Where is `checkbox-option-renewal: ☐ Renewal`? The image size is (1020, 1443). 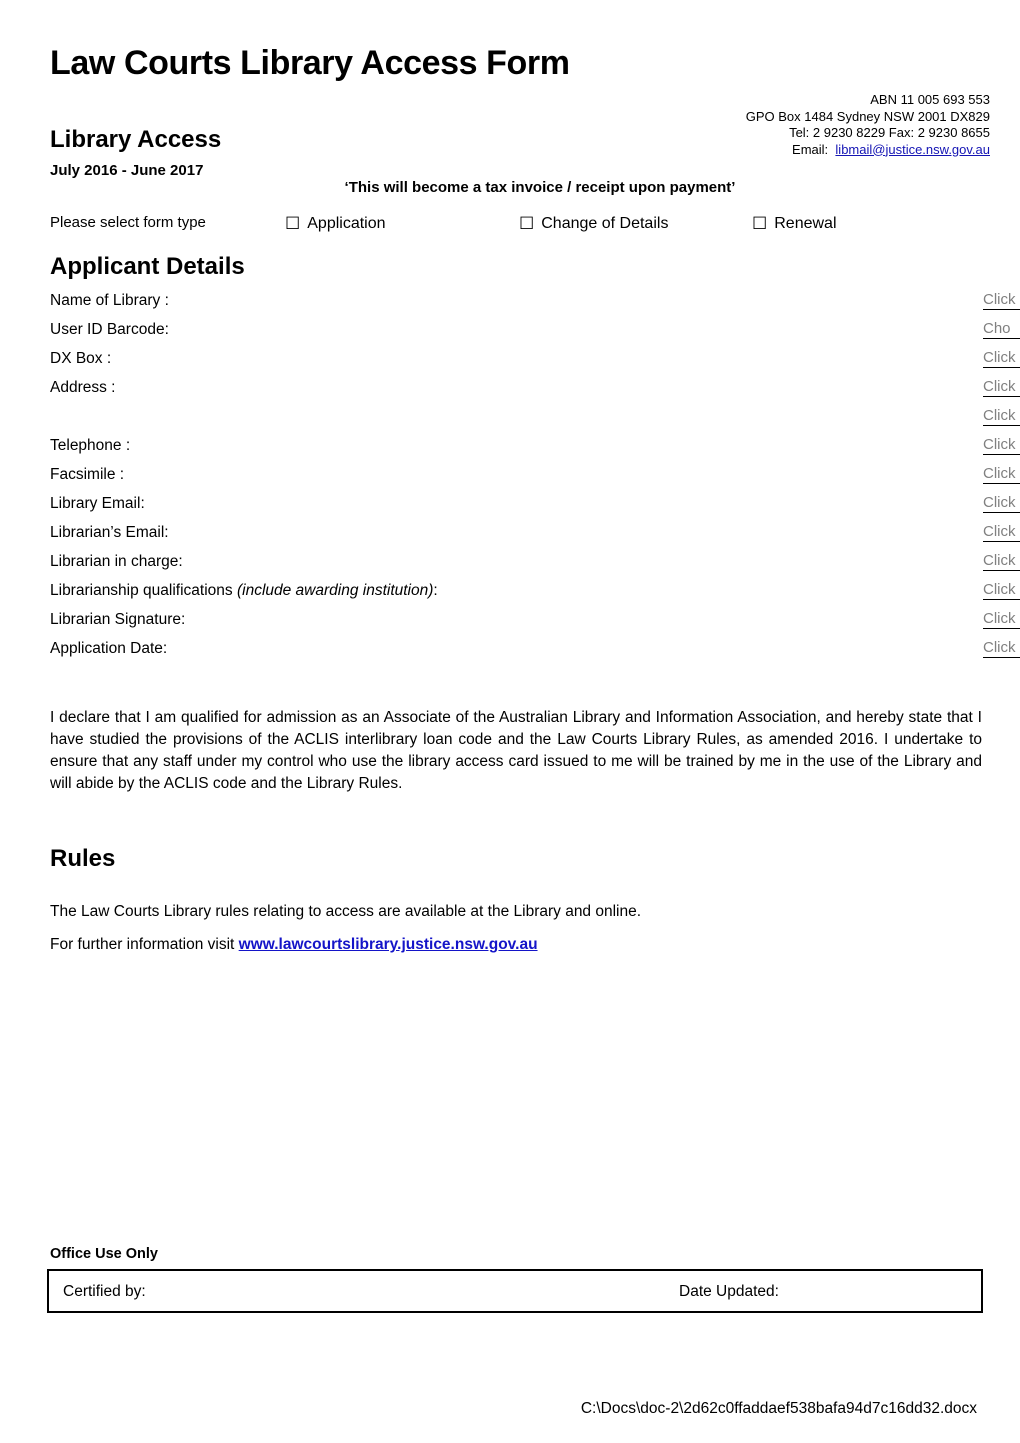 checkbox-option-renewal: ☐ Renewal is located at coordinates (794, 224).